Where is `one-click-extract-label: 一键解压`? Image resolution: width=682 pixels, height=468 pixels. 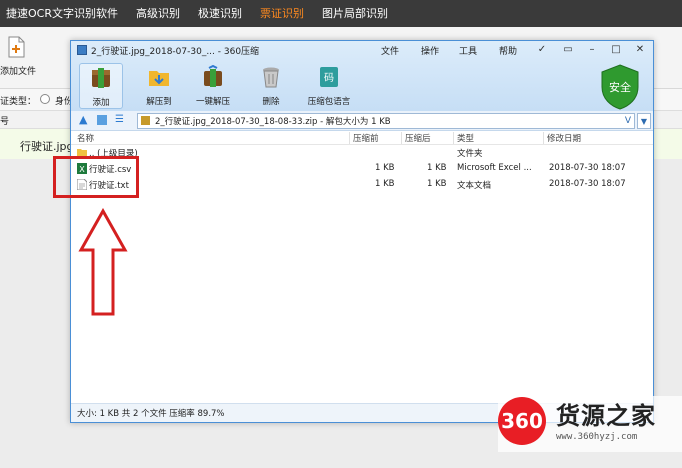 one-click-extract-label: 一键解压 is located at coordinates (212, 102).